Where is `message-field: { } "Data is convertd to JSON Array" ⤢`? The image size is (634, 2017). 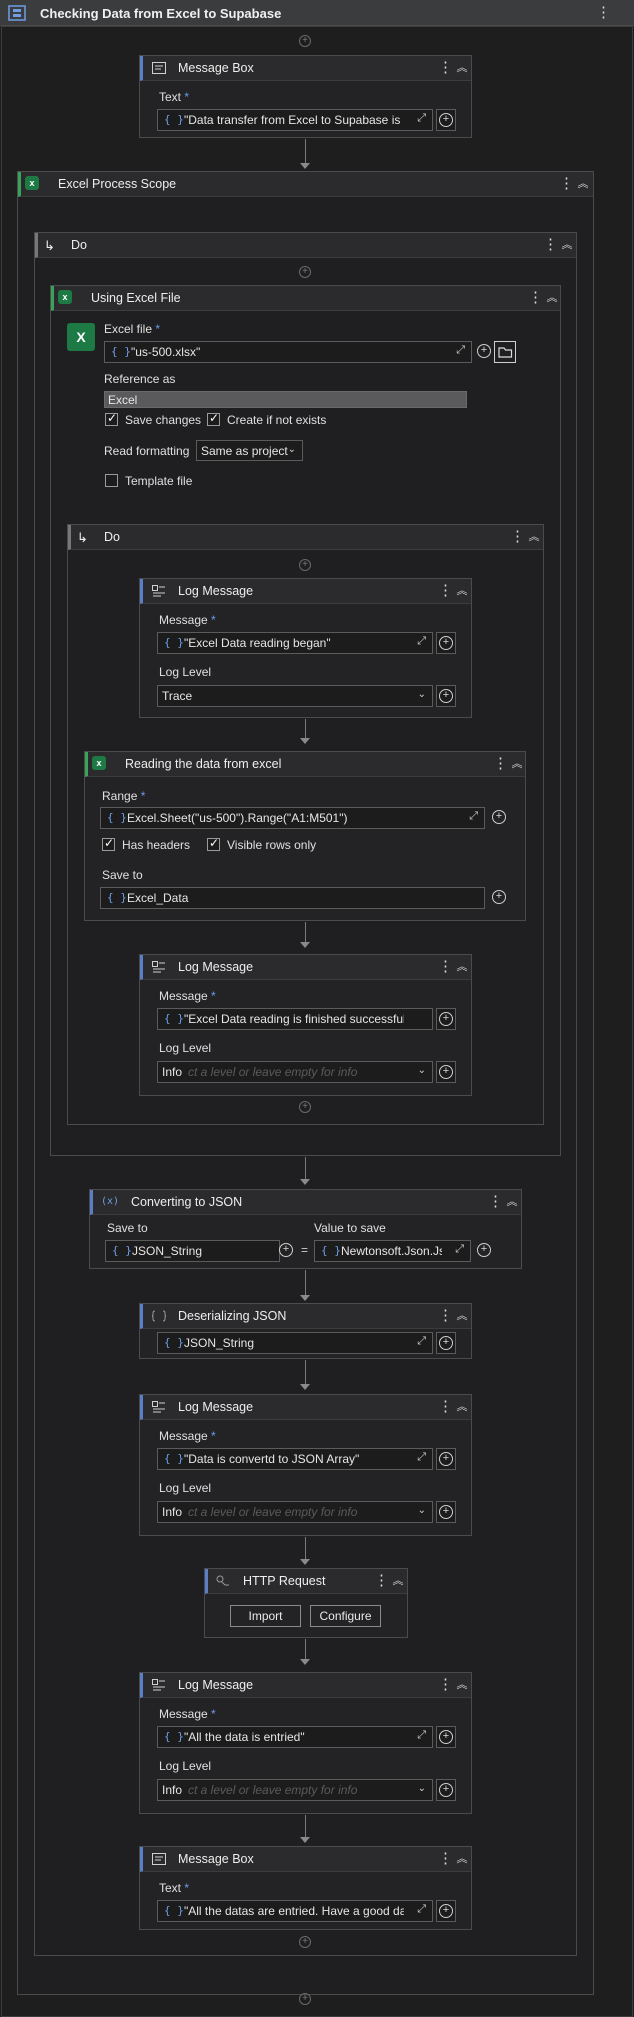
message-field: { } "Data is convertd to JSON Array" ⤢ is located at coordinates (295, 1459).